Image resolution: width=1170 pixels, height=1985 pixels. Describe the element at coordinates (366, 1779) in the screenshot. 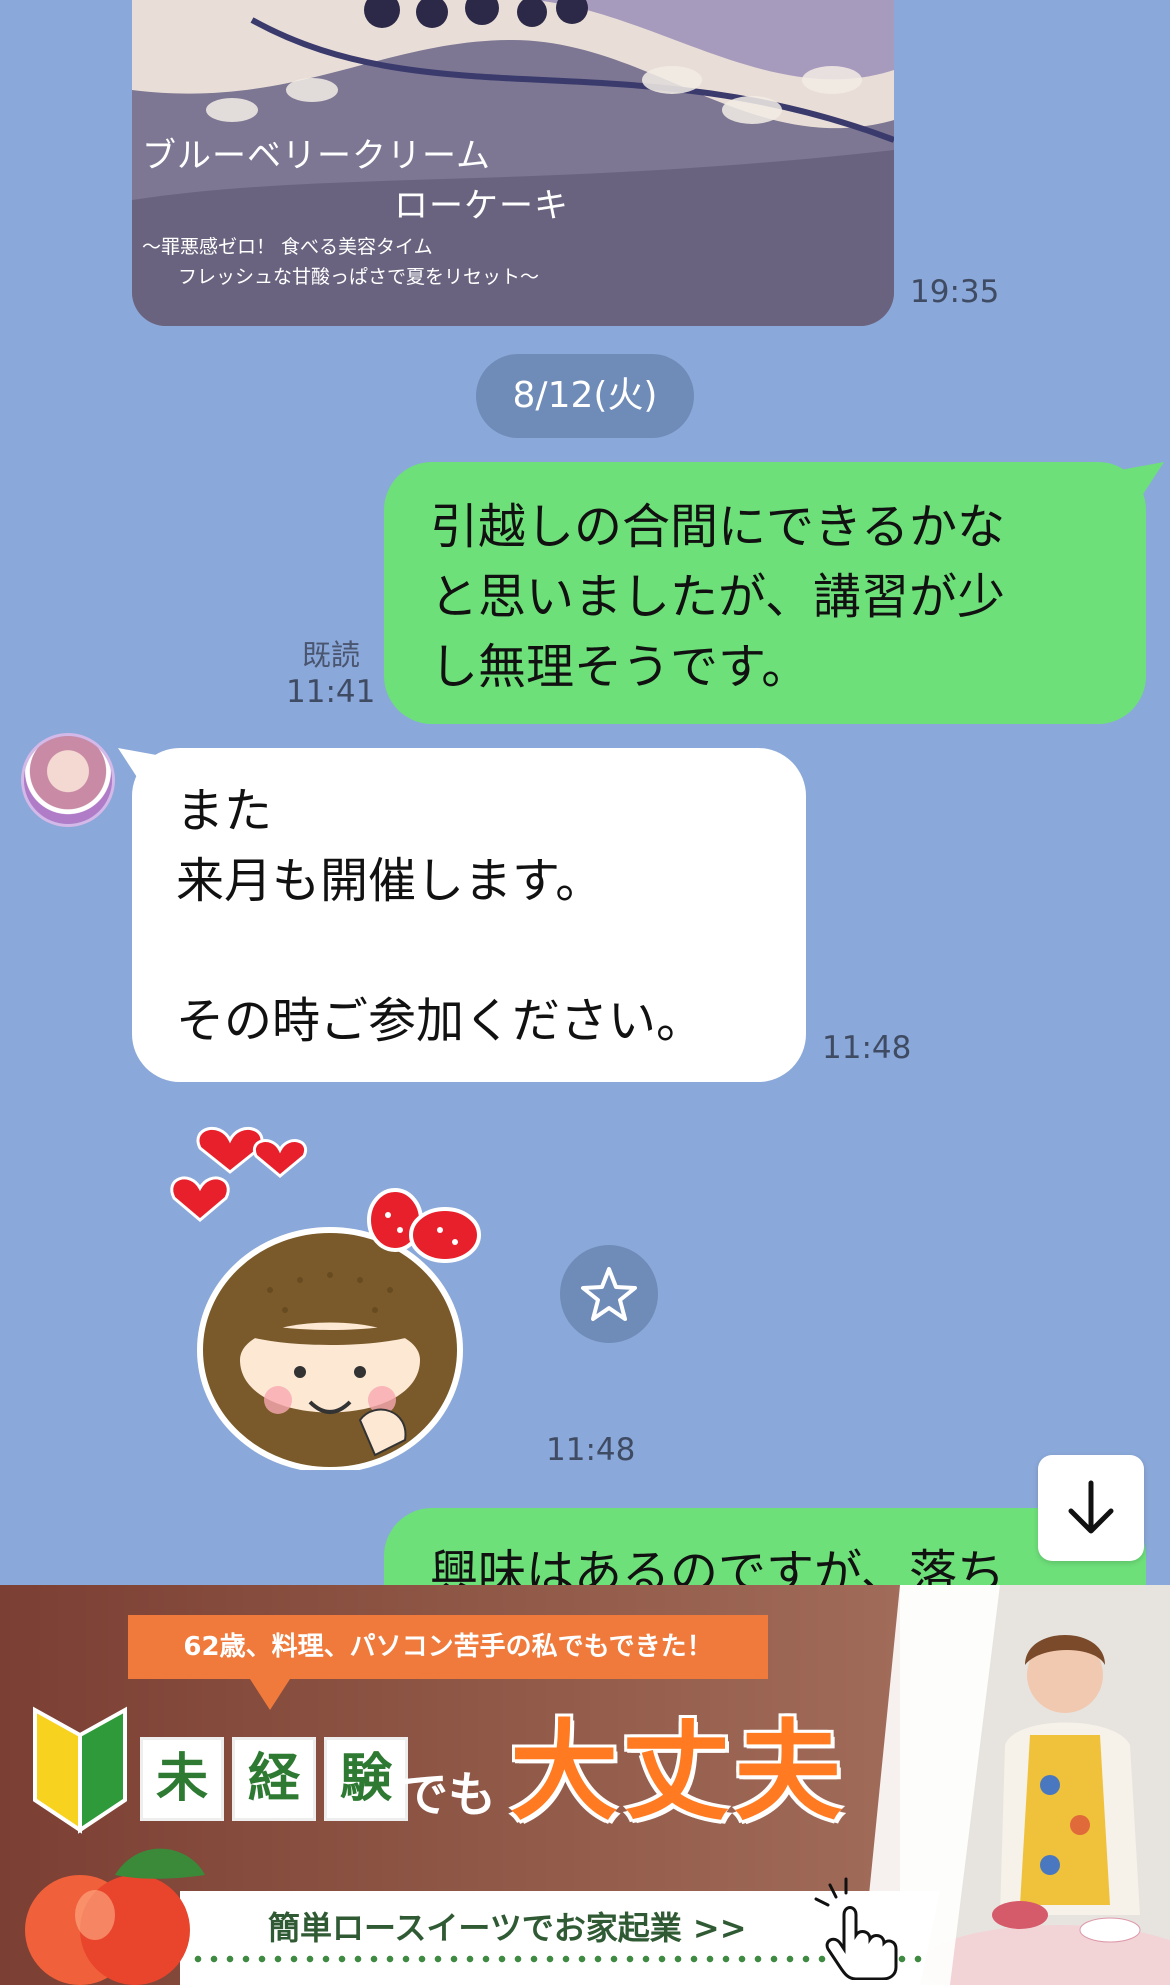

I see `kanji-box: 験` at that location.